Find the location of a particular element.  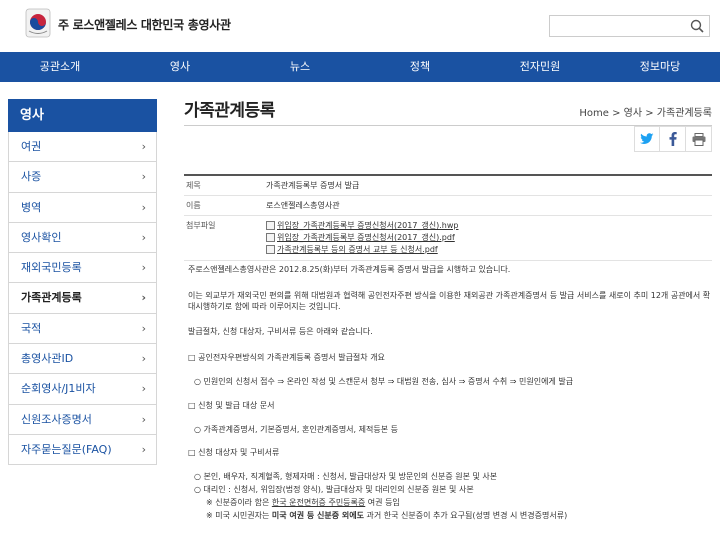

sidebar-heading: 영사 is located at coordinates (82, 115).